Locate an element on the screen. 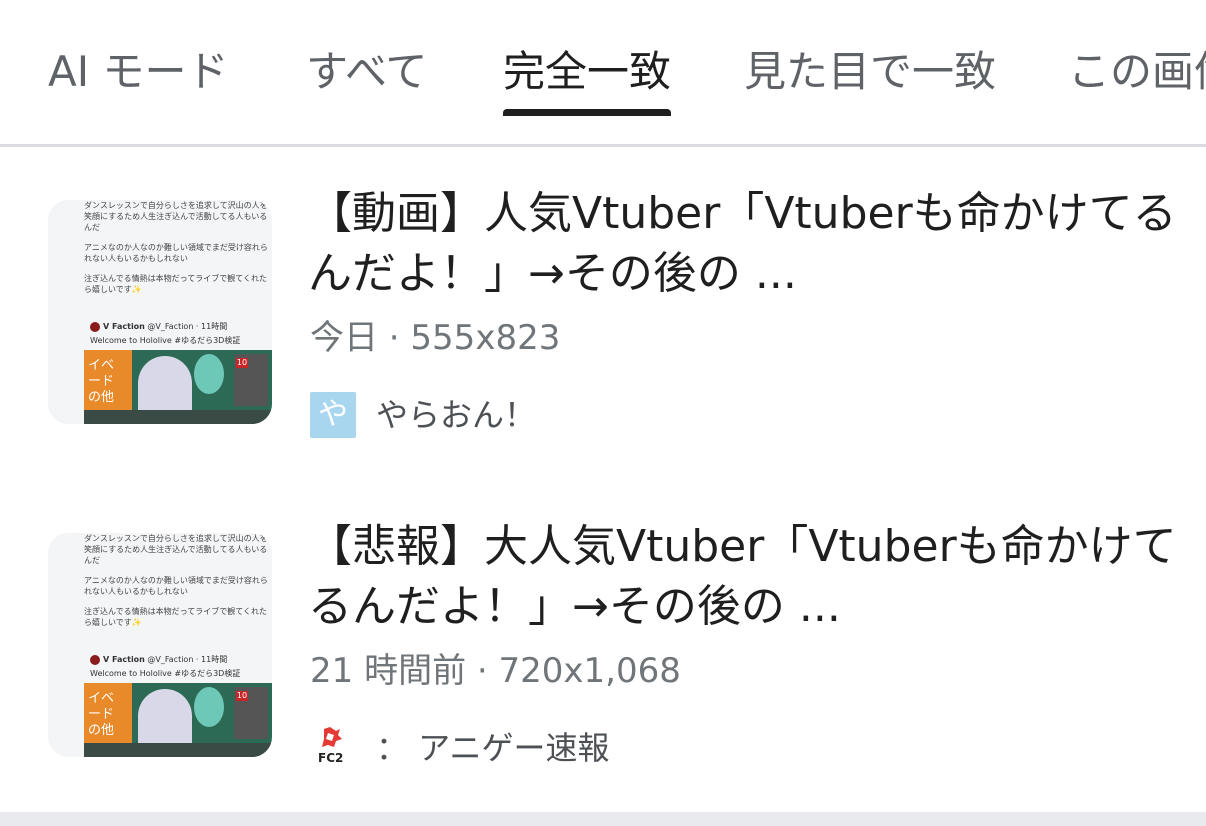 Image resolution: width=1206 pixels, height=826 pixels. section-divider is located at coordinates (603, 819).